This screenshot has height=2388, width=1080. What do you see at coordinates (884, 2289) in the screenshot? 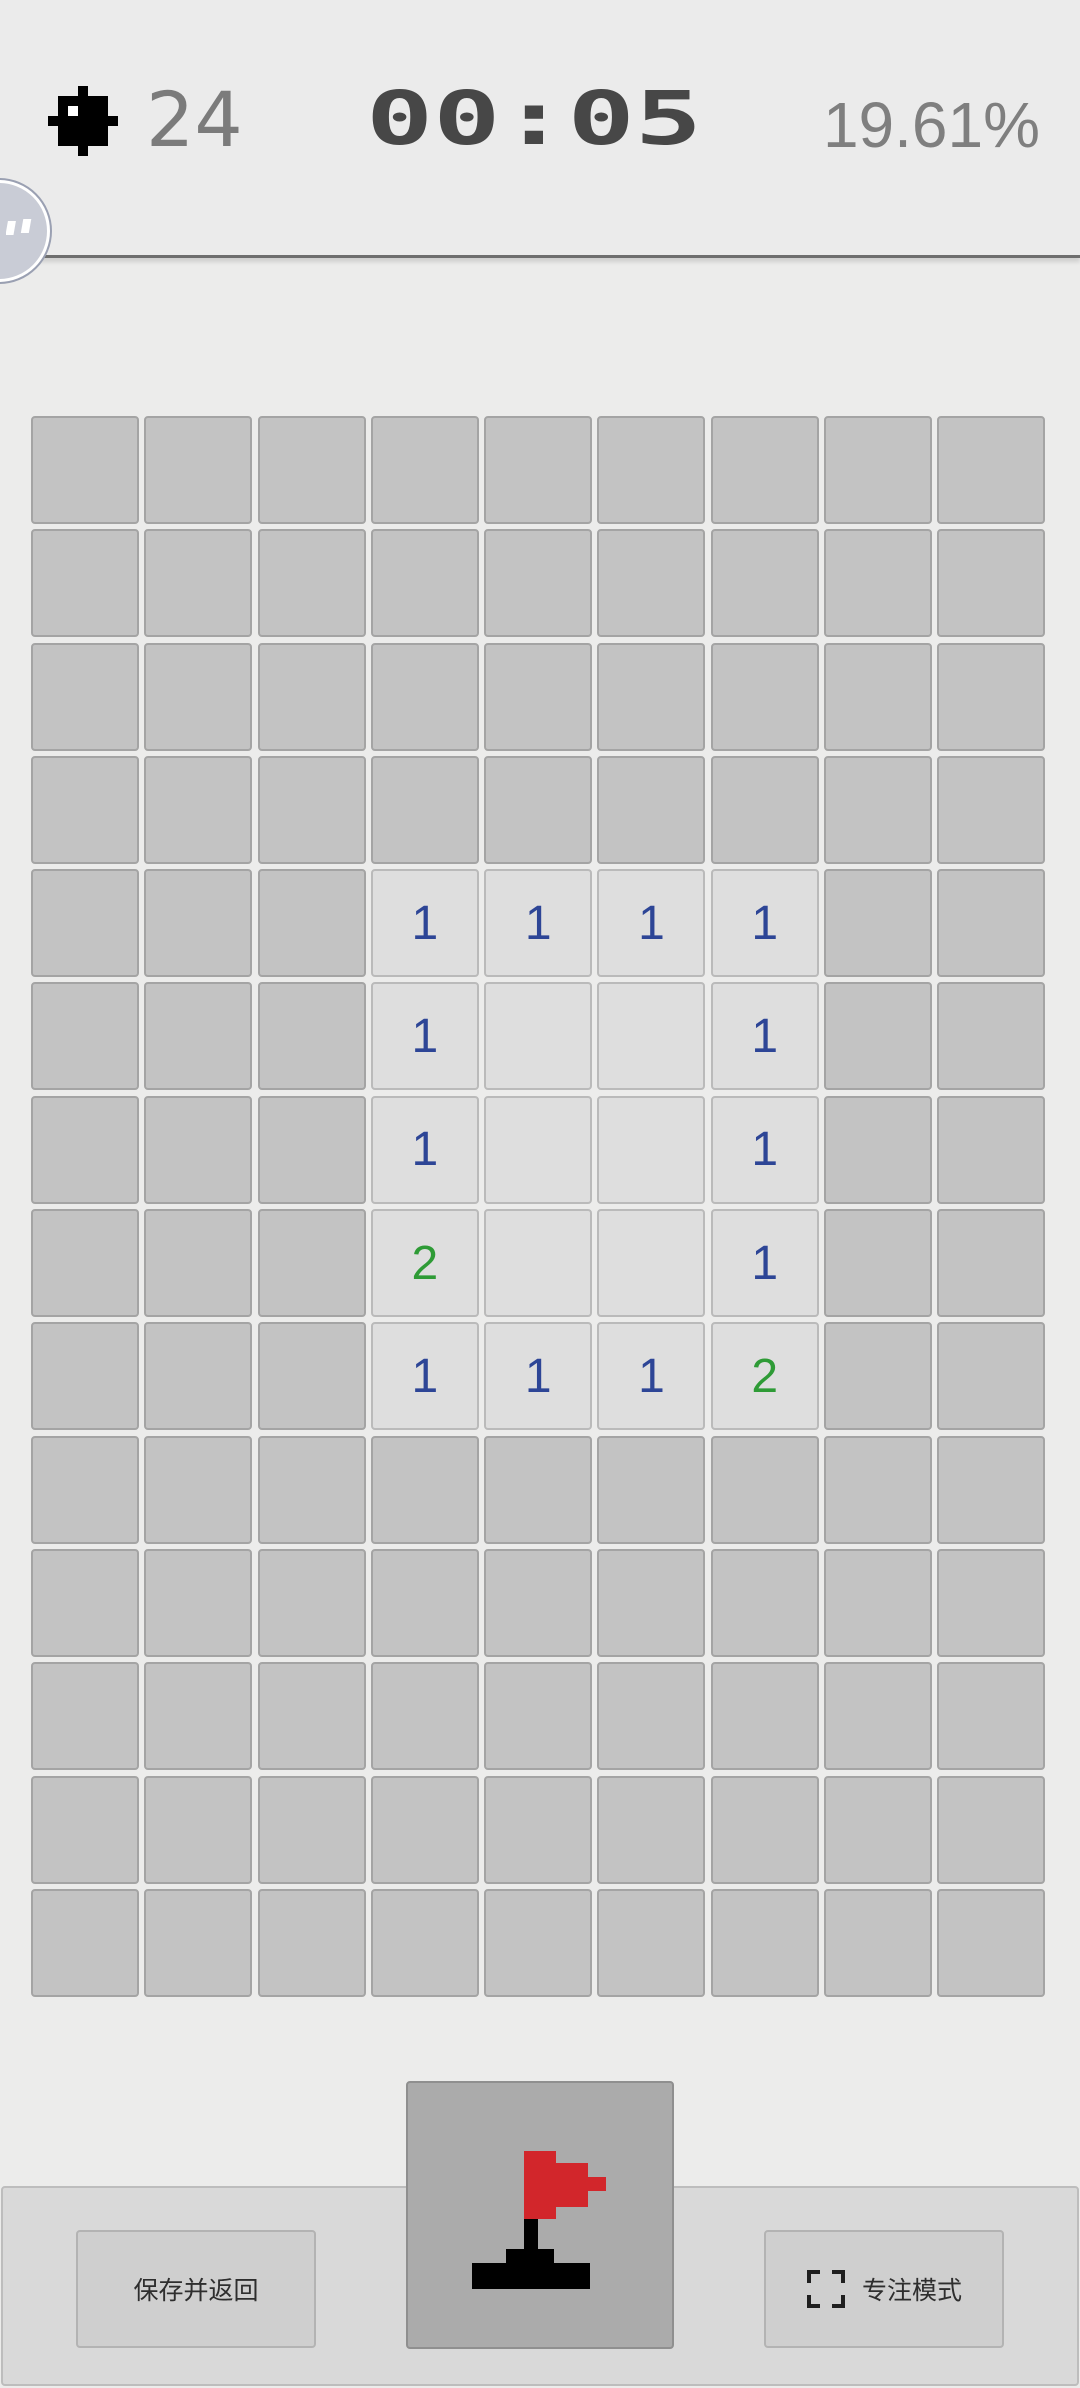
I see `focus-mode-button: 专注模式` at bounding box center [884, 2289].